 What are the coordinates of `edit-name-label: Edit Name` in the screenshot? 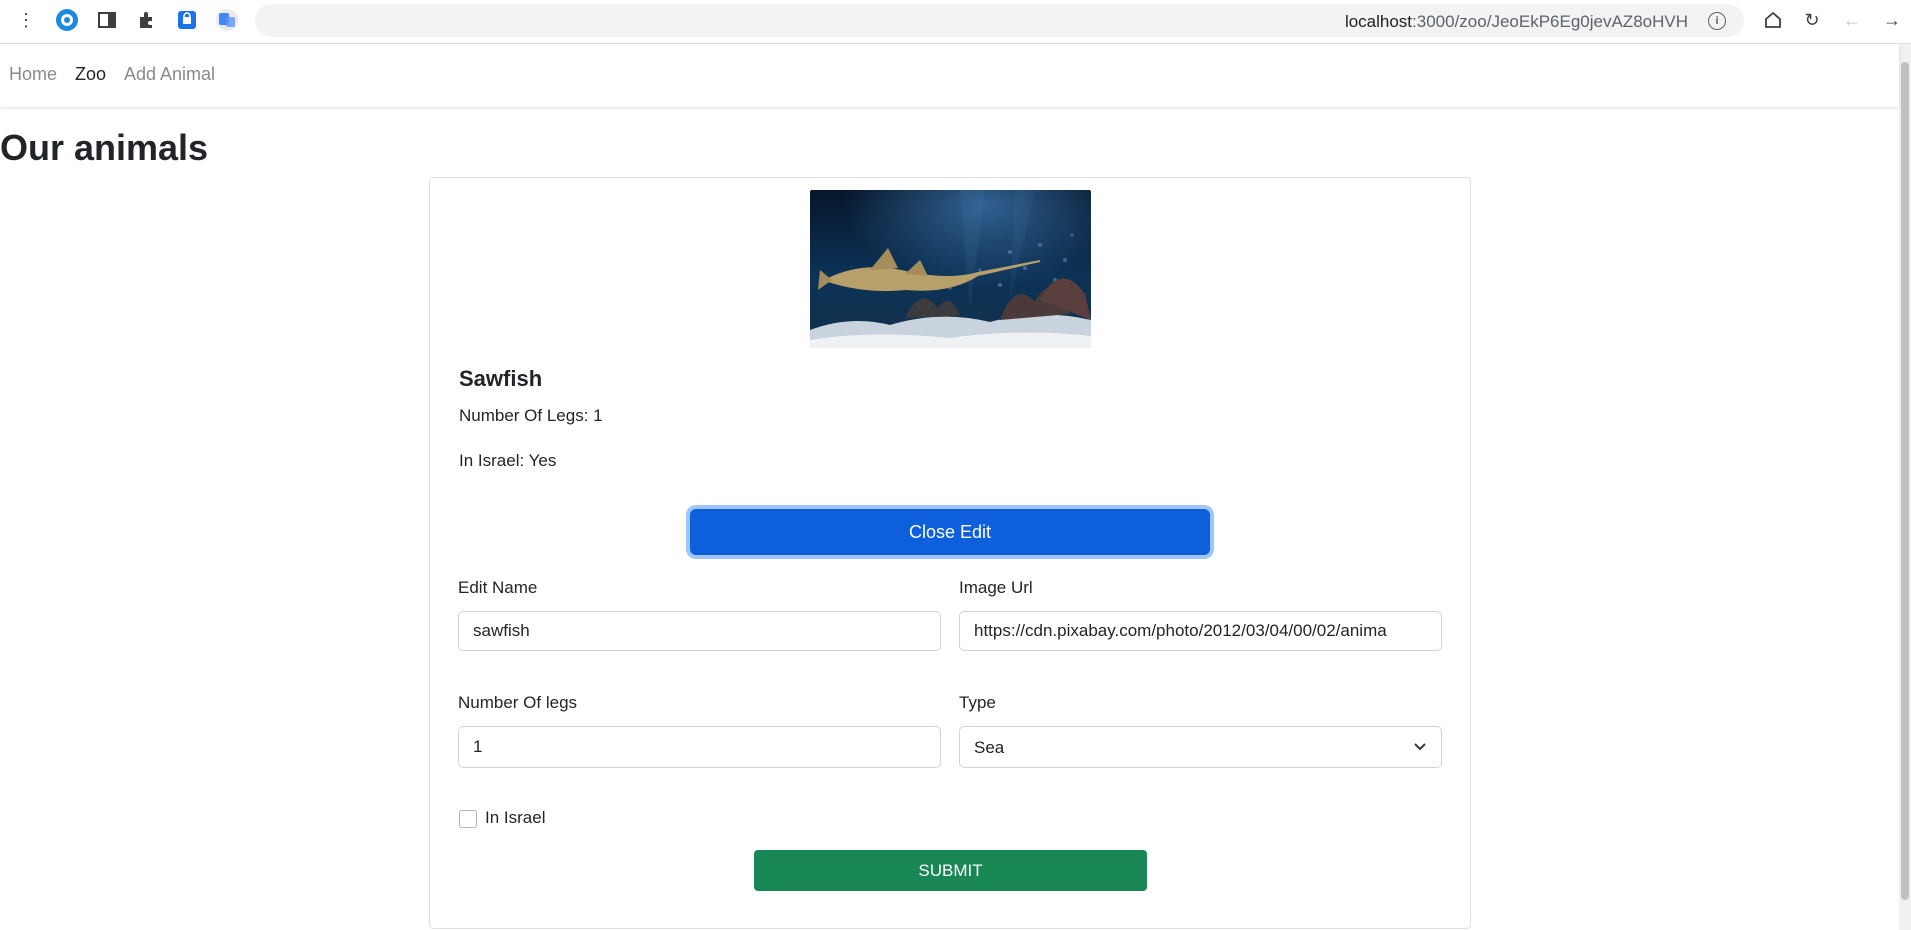 It's located at (498, 587).